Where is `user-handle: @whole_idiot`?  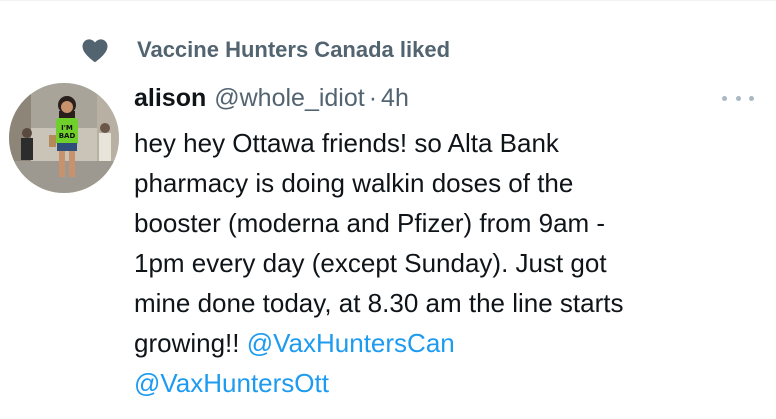
user-handle: @whole_idiot is located at coordinates (289, 98).